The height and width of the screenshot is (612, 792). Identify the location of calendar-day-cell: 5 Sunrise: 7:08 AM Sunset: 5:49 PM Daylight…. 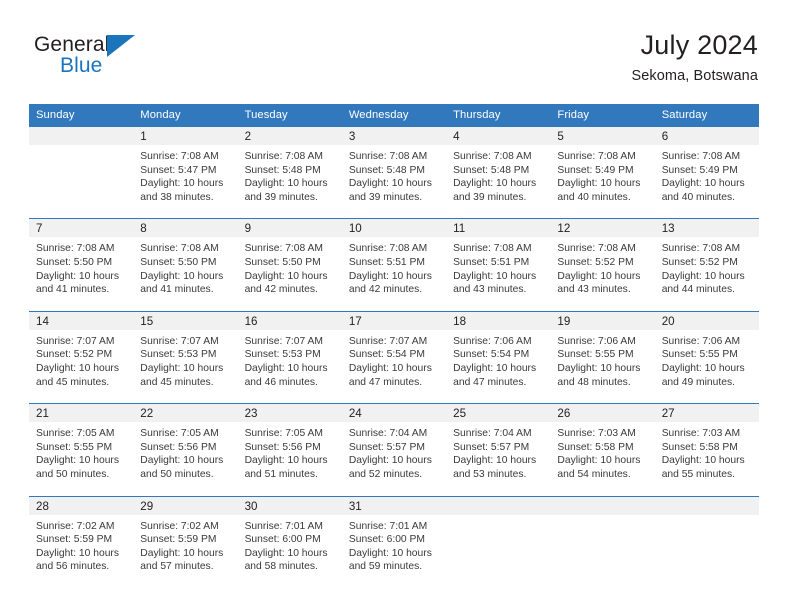
(602, 173).